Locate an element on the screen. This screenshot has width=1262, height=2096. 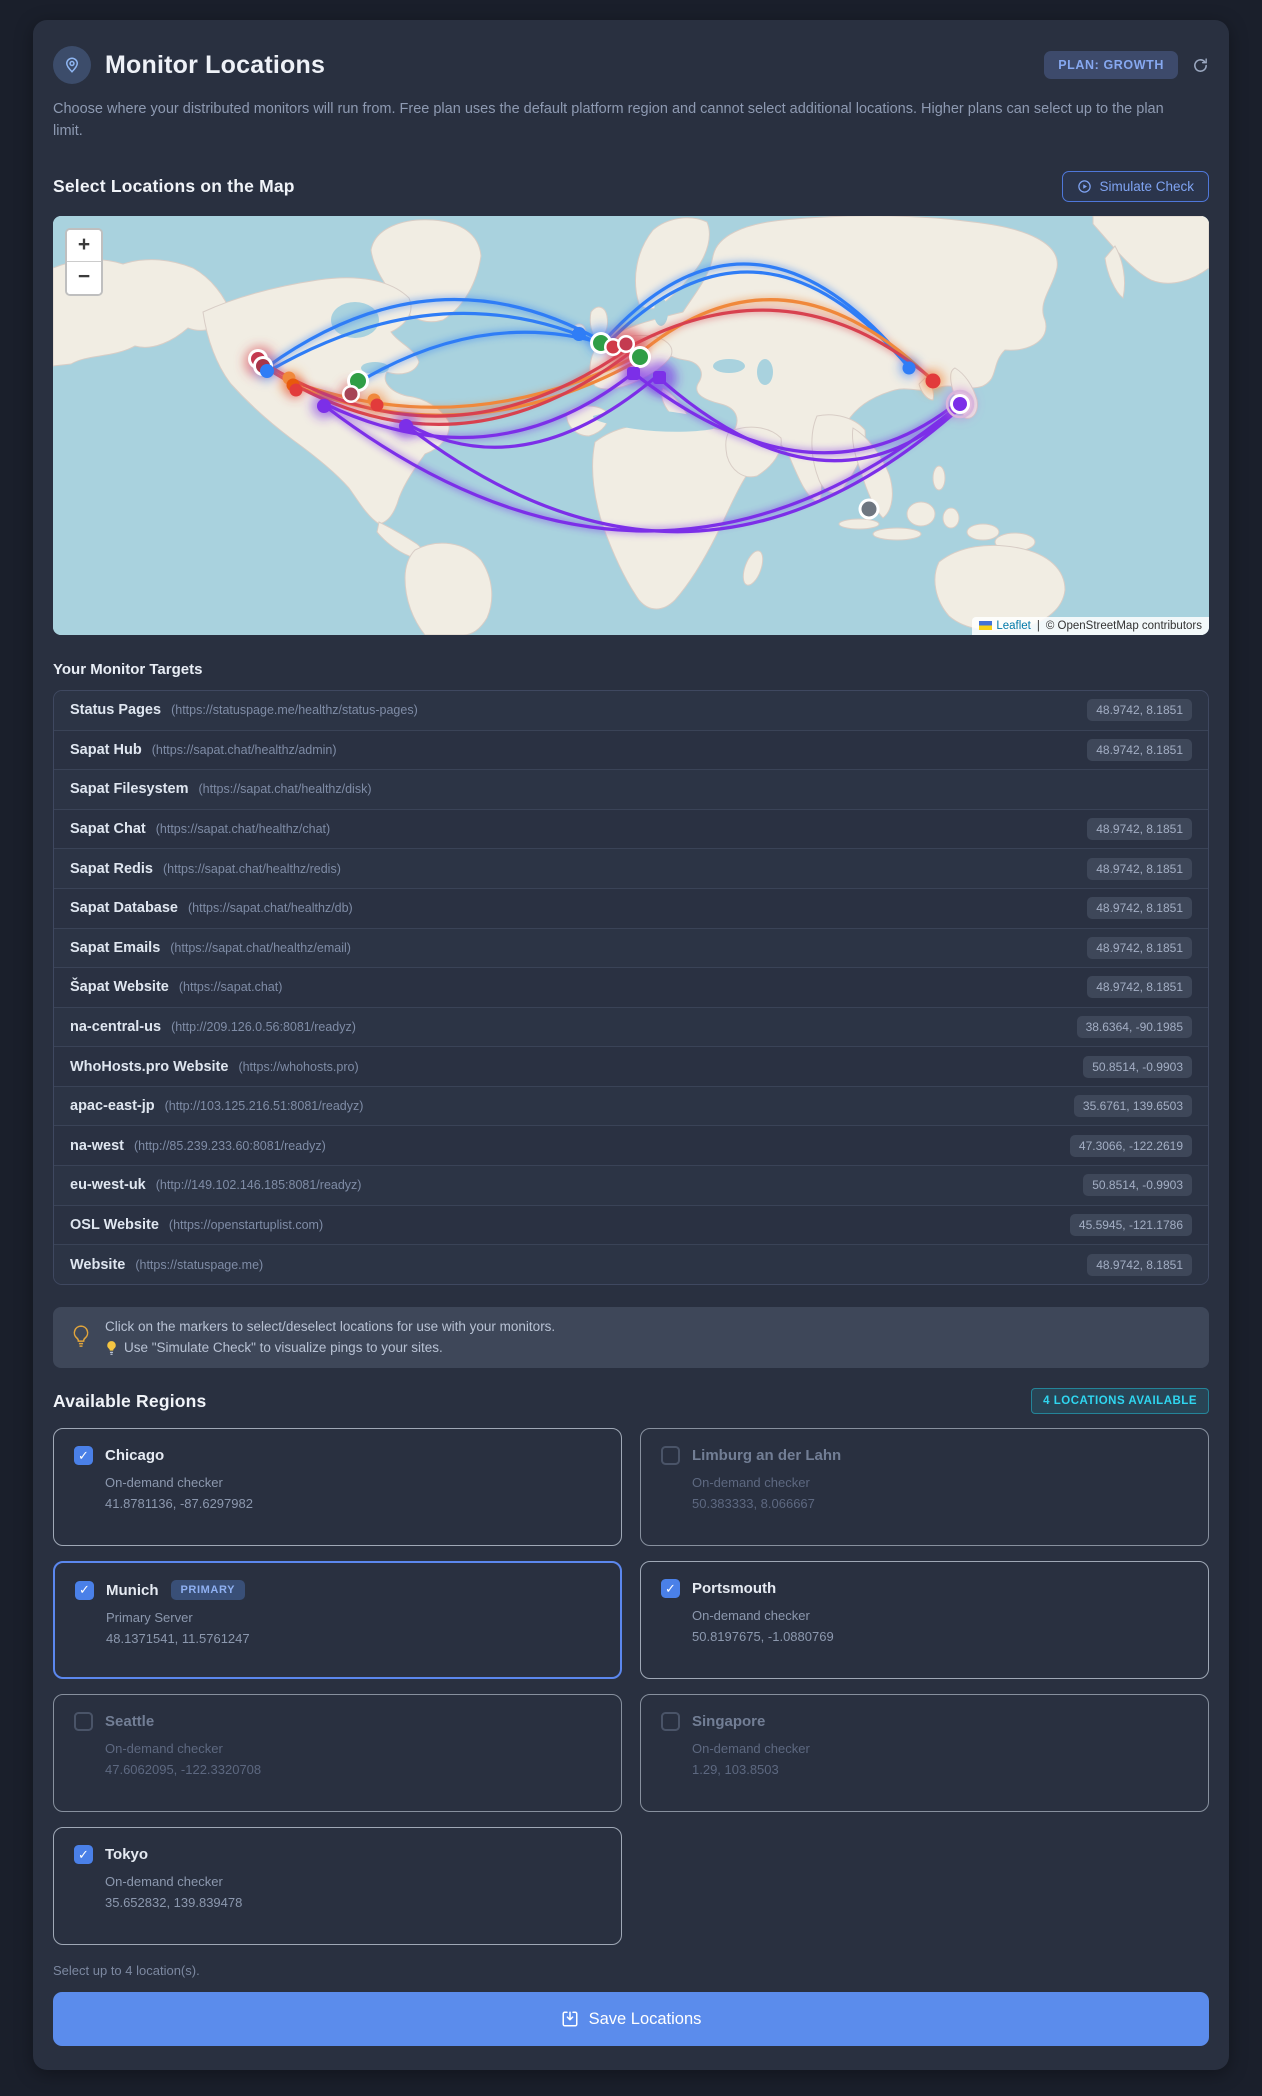
save-icon is located at coordinates (570, 2019).